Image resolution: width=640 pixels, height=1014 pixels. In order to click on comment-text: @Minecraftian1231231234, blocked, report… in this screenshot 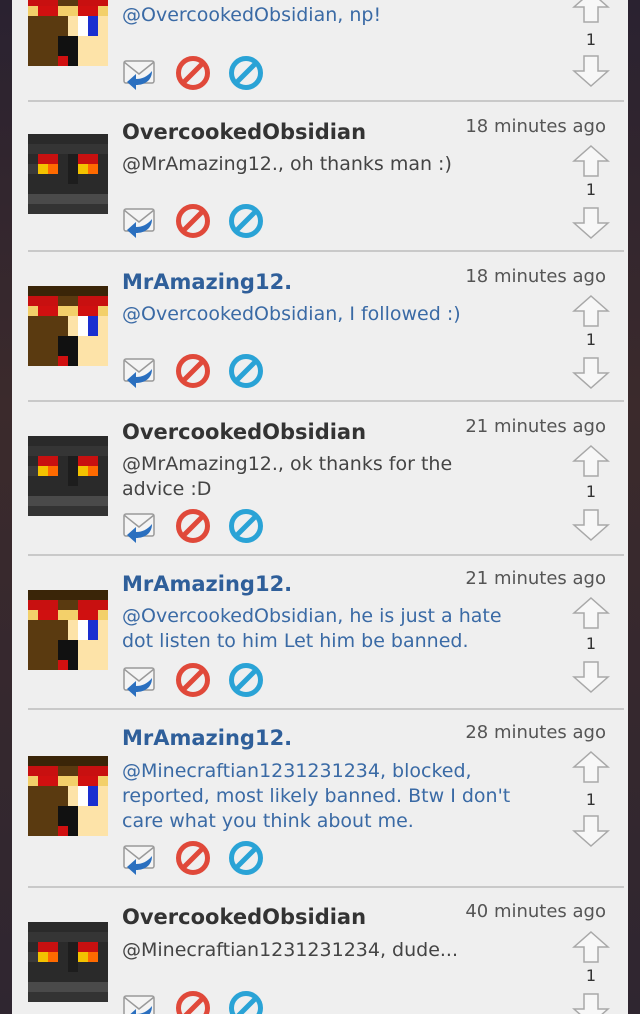, I will do `click(316, 796)`.